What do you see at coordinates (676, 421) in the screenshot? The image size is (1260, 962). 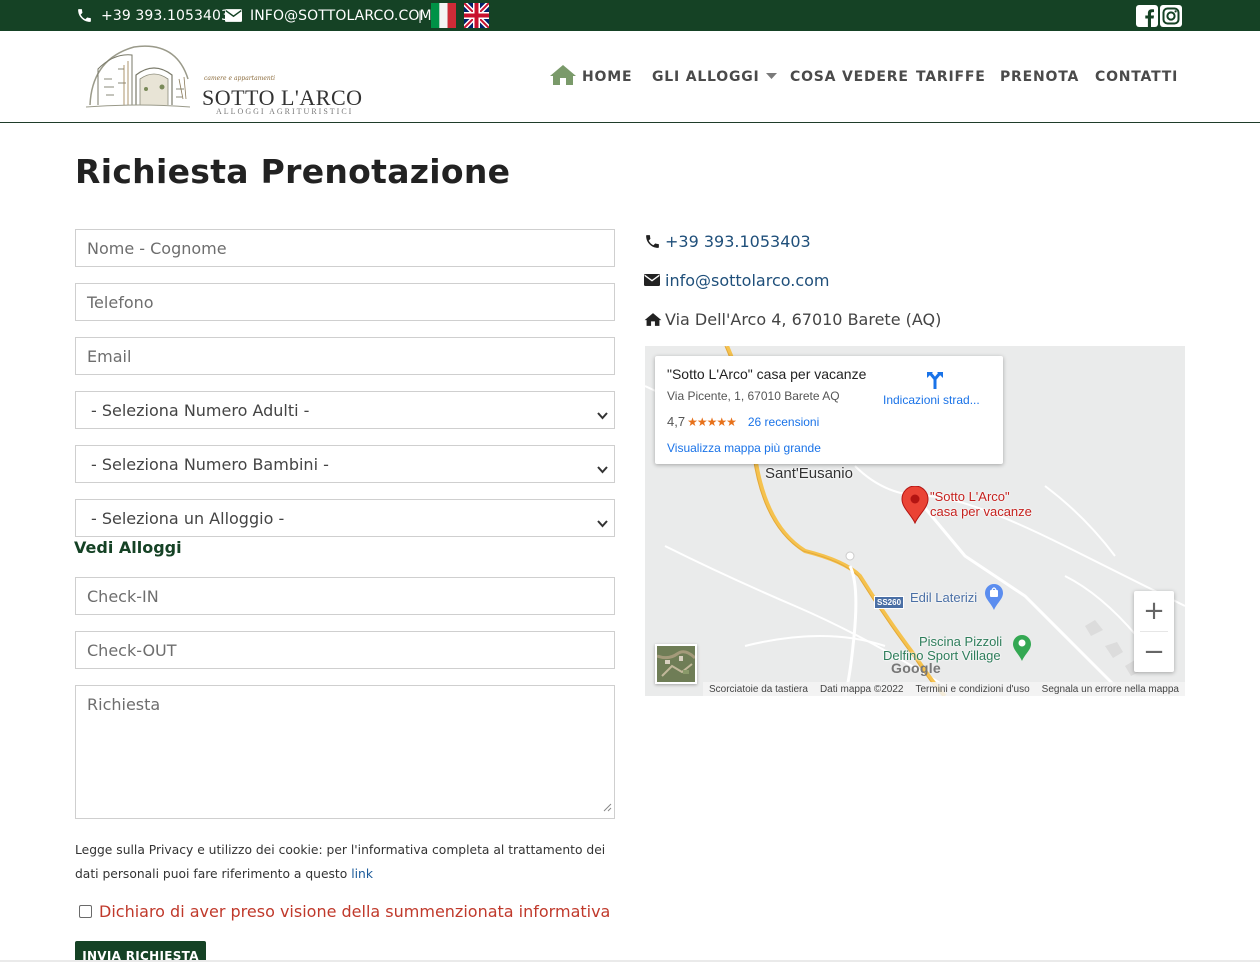 I see `rating-value: 4,7` at bounding box center [676, 421].